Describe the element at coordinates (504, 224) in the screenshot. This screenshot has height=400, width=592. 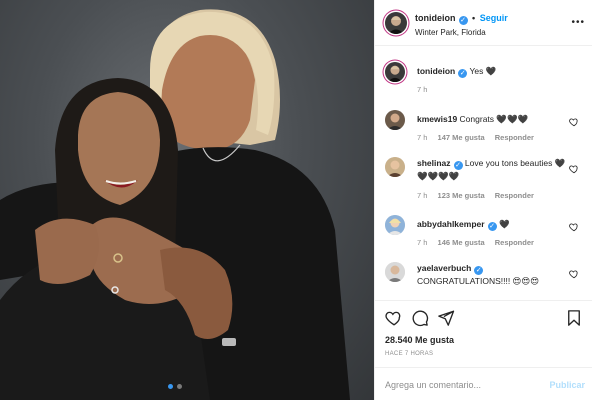
I see `comment-text: 🖤` at that location.